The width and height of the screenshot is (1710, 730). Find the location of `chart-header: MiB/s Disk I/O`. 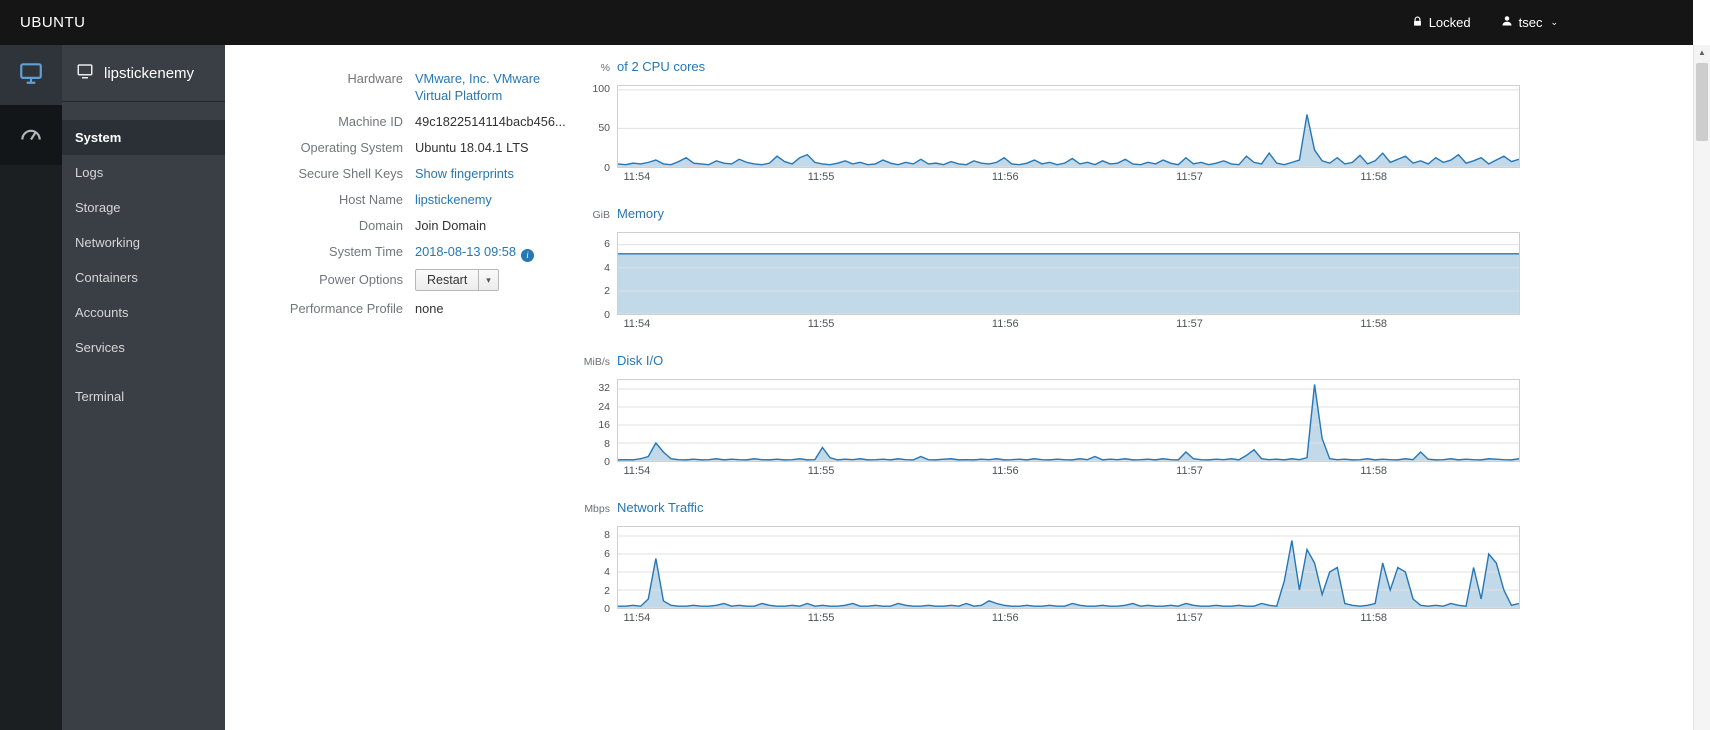

chart-header: MiB/s Disk I/O is located at coordinates (1061, 363).